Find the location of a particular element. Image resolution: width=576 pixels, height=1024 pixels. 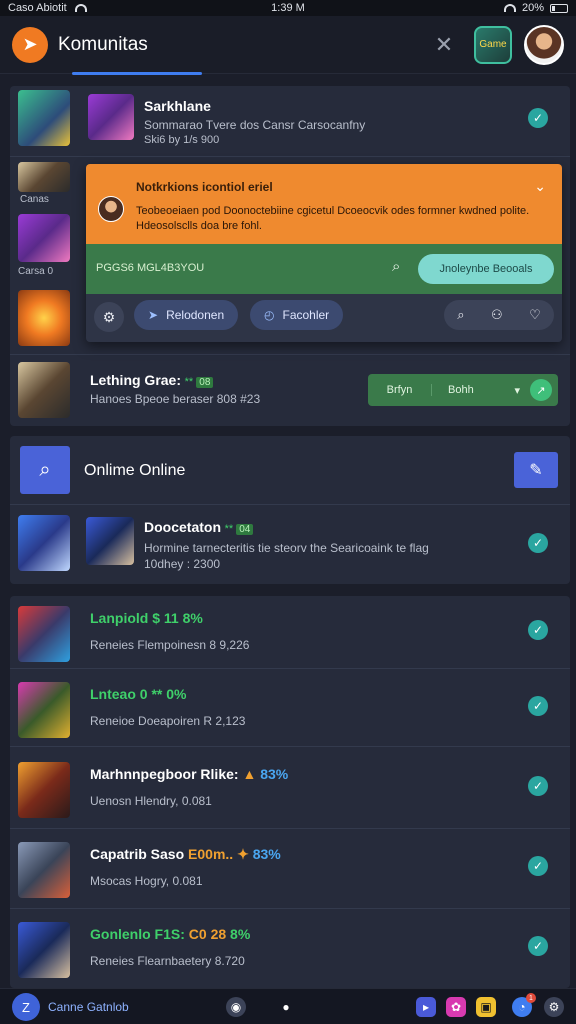

heart-icon: ♡ is located at coordinates (535, 315).